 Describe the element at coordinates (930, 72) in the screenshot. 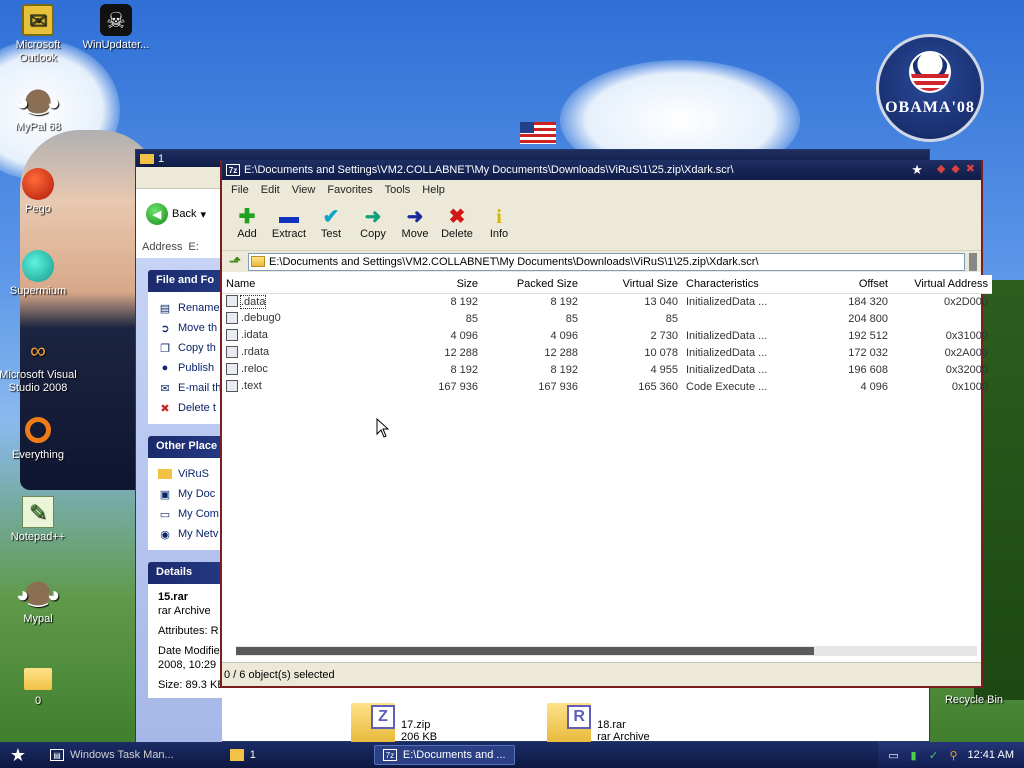

I see `obama-logo-icon` at that location.